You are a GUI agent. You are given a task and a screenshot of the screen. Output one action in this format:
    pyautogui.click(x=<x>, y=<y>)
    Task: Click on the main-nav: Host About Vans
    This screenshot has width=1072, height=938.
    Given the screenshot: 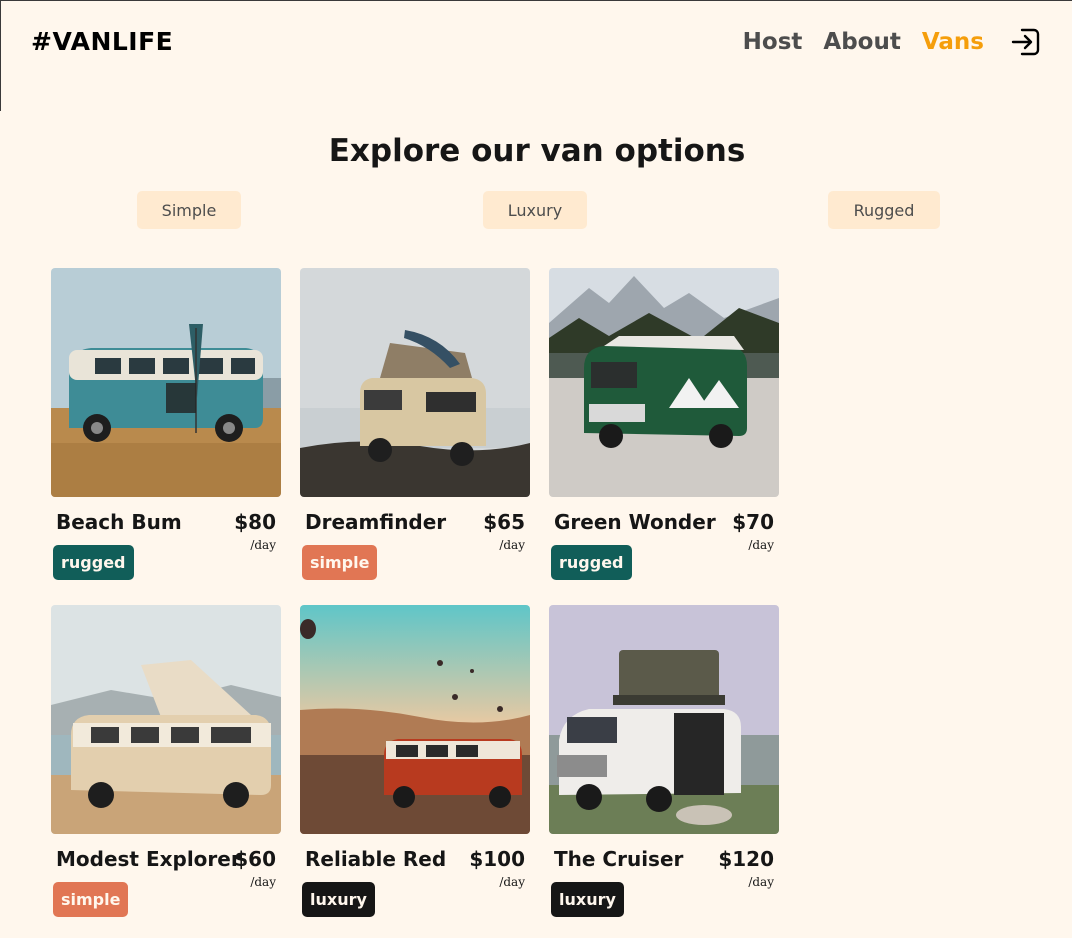 What is the action you would take?
    pyautogui.click(x=882, y=42)
    